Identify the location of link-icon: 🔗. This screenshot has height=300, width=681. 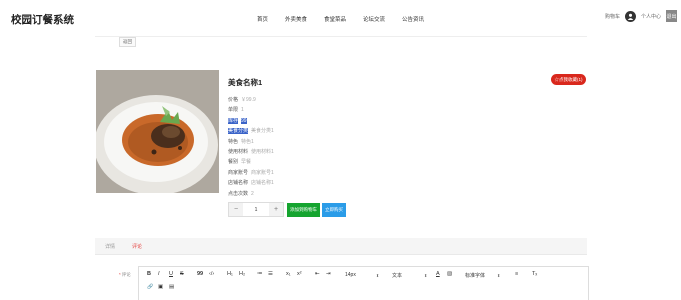
(150, 287).